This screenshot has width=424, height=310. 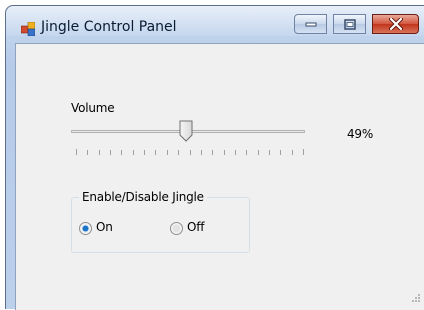 I want to click on maximize-icon, so click(x=349, y=24).